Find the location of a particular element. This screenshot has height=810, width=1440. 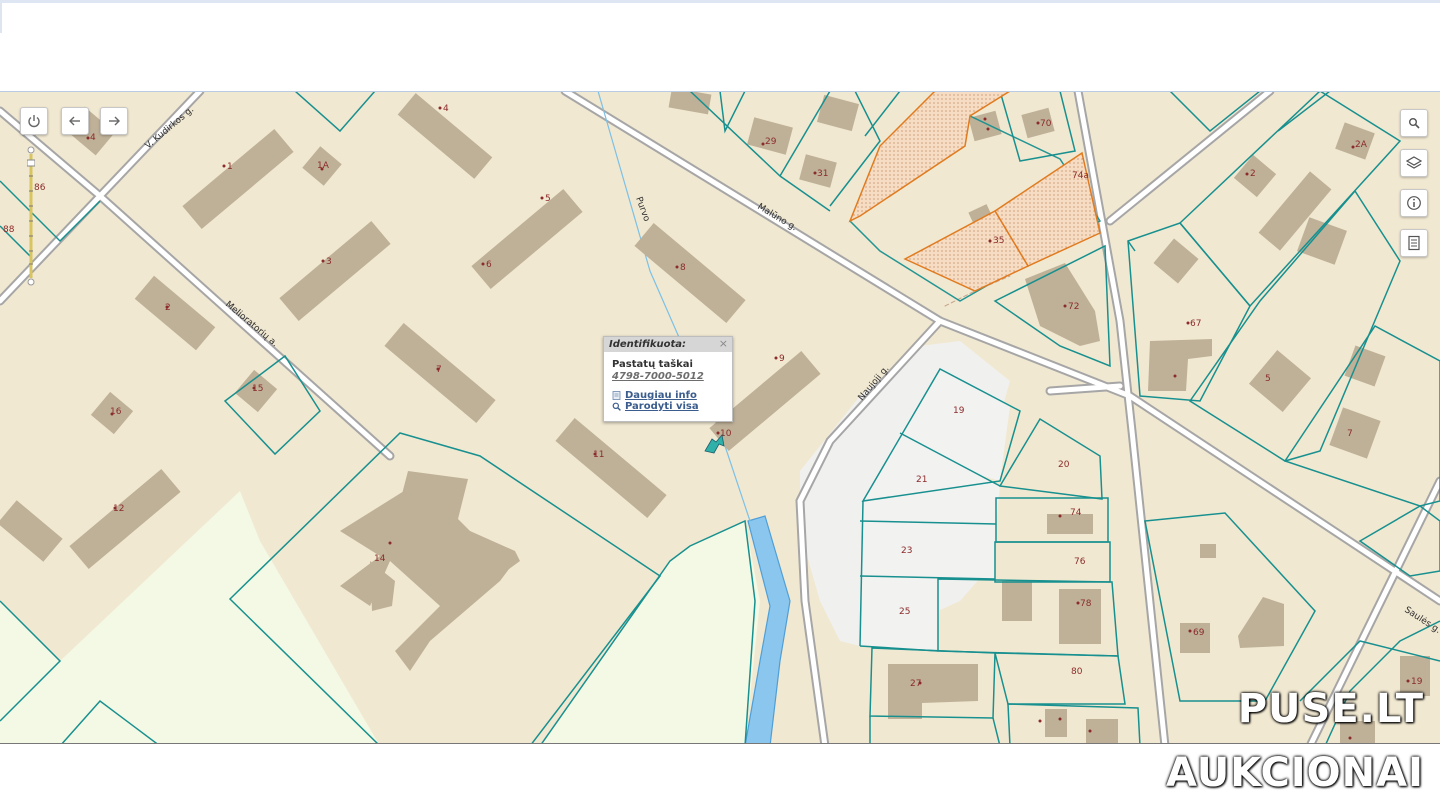

green-area-left is located at coordinates (189, 617).